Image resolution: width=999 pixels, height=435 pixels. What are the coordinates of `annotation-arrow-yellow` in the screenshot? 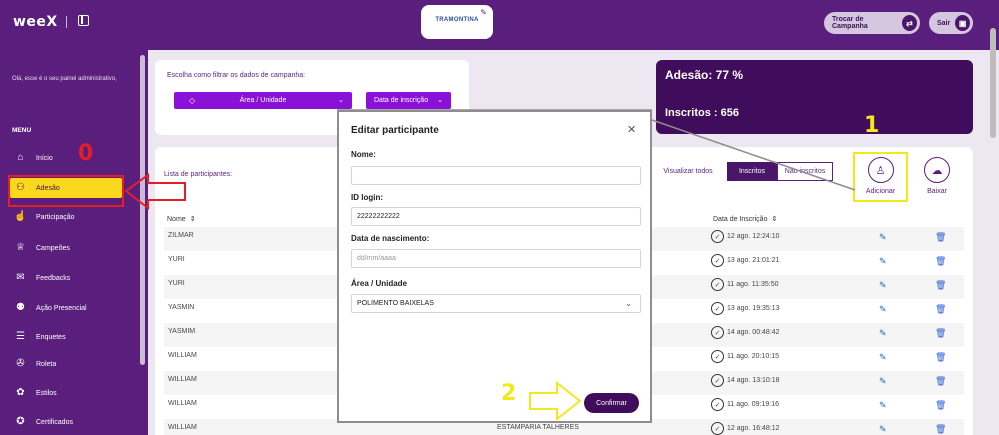 It's located at (555, 401).